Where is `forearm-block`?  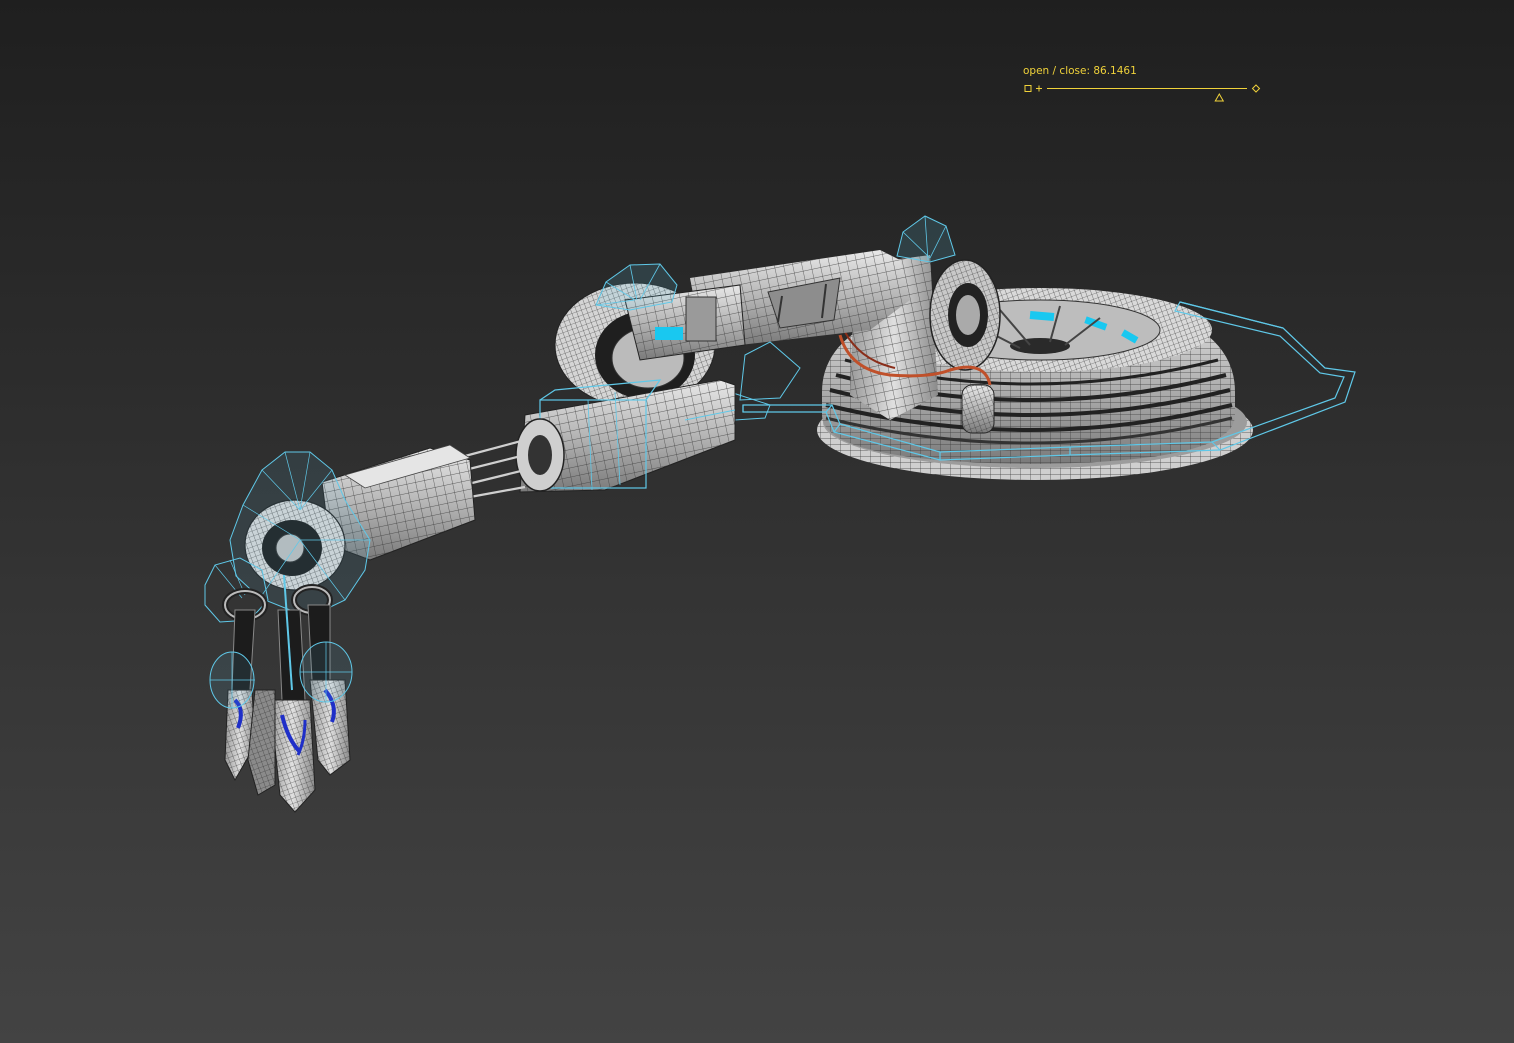 forearm-block is located at coordinates (625, 436).